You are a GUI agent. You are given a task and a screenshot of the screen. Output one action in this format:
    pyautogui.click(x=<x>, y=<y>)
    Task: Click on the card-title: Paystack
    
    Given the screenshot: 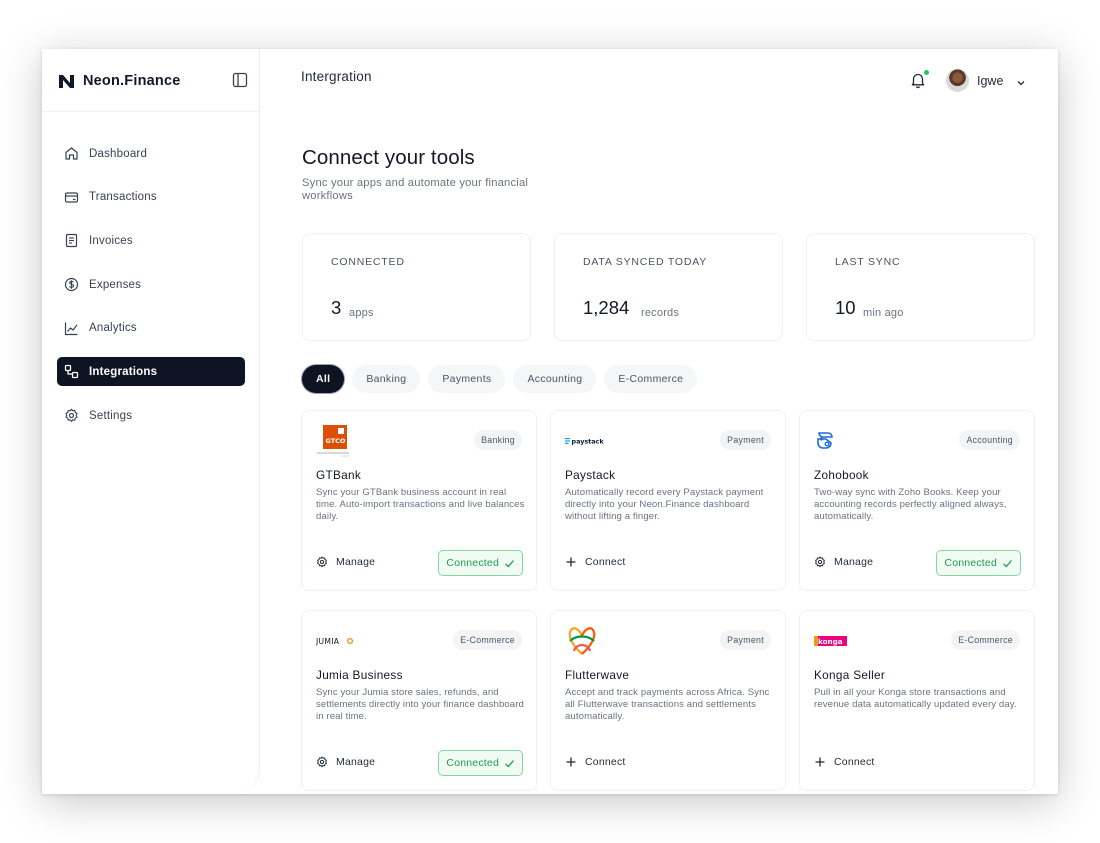 What is the action you would take?
    pyautogui.click(x=590, y=475)
    